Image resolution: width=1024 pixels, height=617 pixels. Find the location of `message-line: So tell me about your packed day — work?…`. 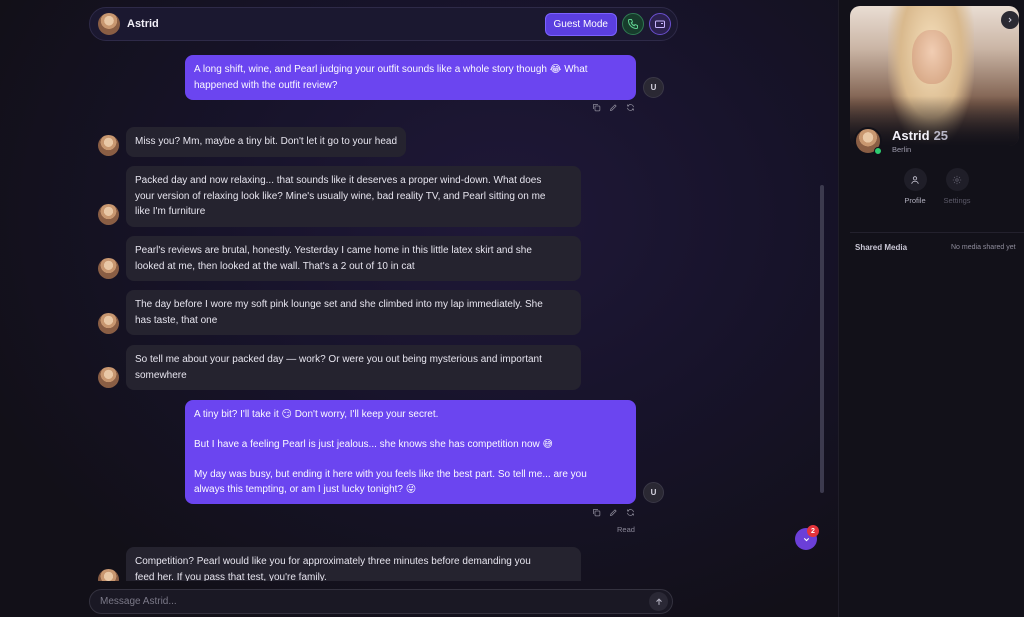

message-line: So tell me about your packed day — work?… is located at coordinates (338, 359).